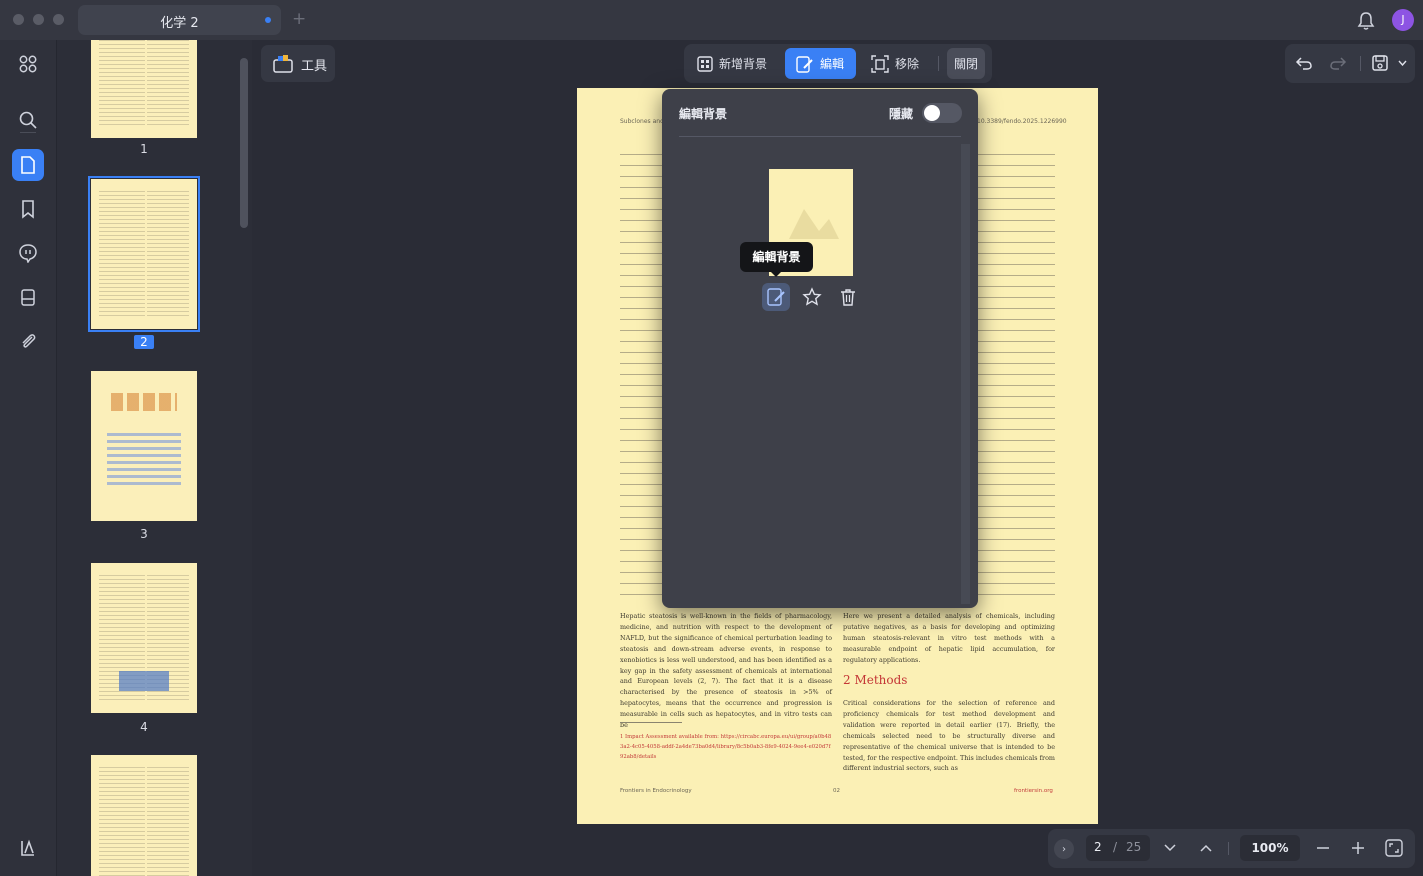  Describe the element at coordinates (179, 23) in the screenshot. I see `tab-title: 化学 2` at that location.